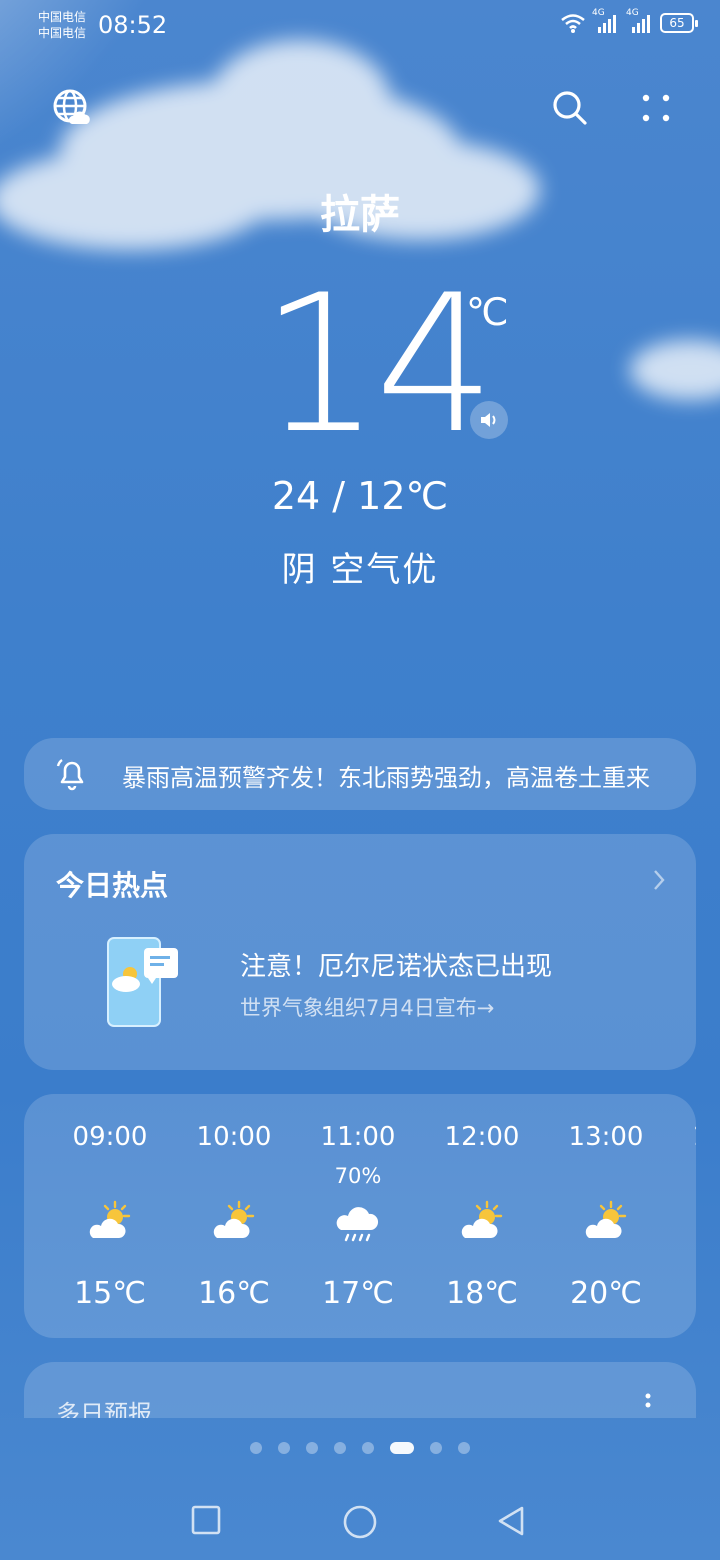 This screenshot has width=720, height=1560. Describe the element at coordinates (110, 1293) in the screenshot. I see `hour-temperature: 15℃` at that location.